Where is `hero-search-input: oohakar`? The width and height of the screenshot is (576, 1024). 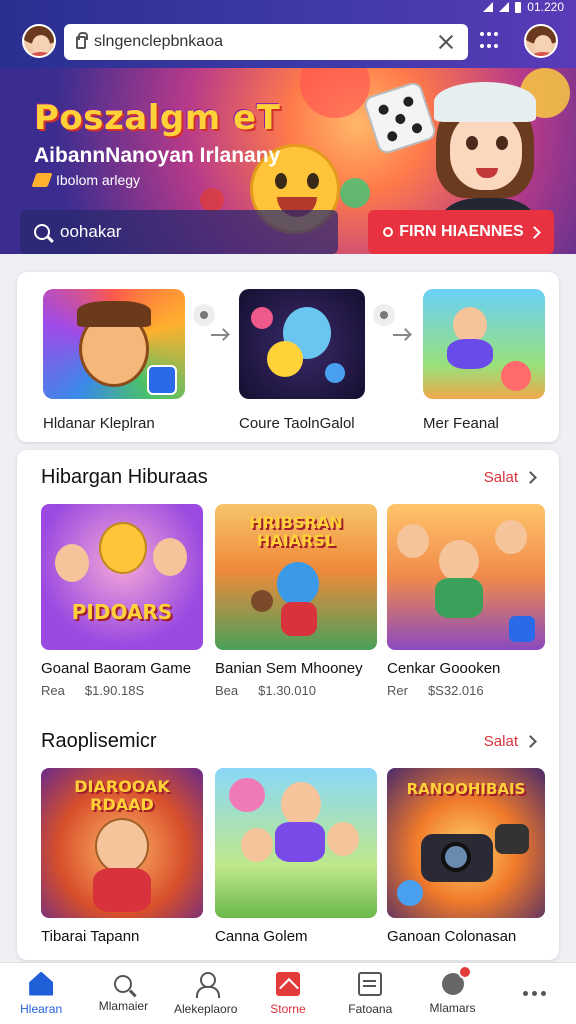
hero-search-input: oohakar is located at coordinates (179, 232).